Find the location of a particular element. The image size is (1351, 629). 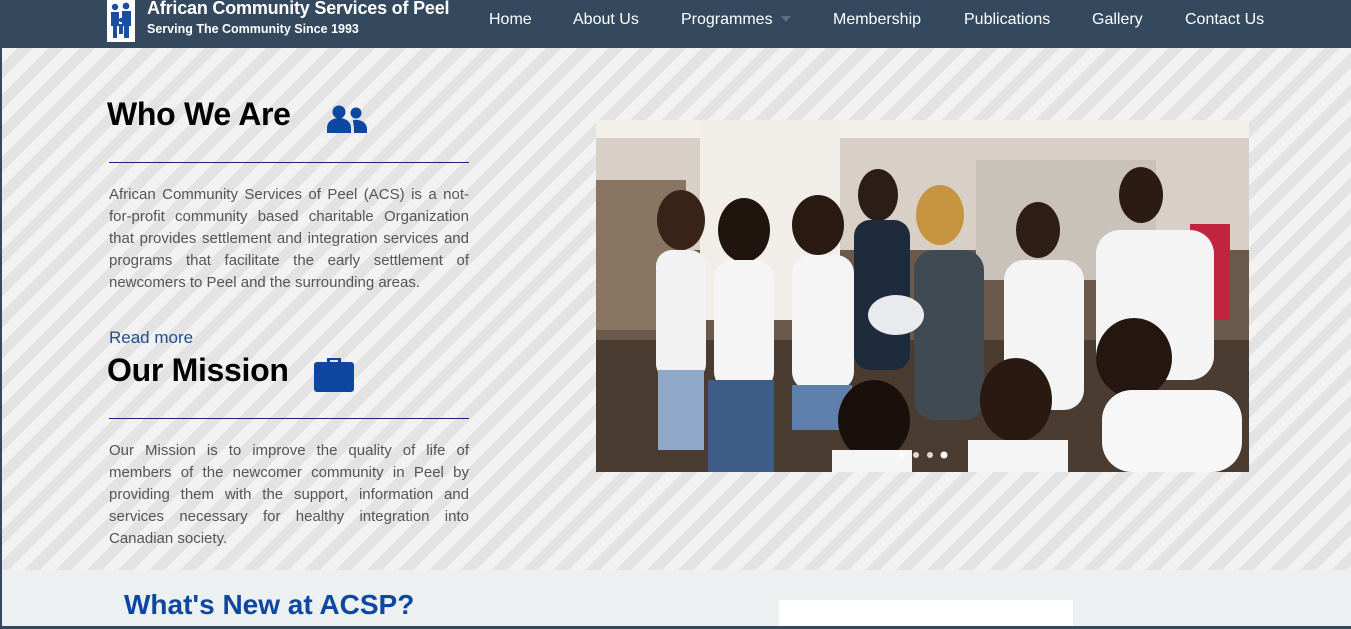

who-title: Who We Are is located at coordinates (199, 114).